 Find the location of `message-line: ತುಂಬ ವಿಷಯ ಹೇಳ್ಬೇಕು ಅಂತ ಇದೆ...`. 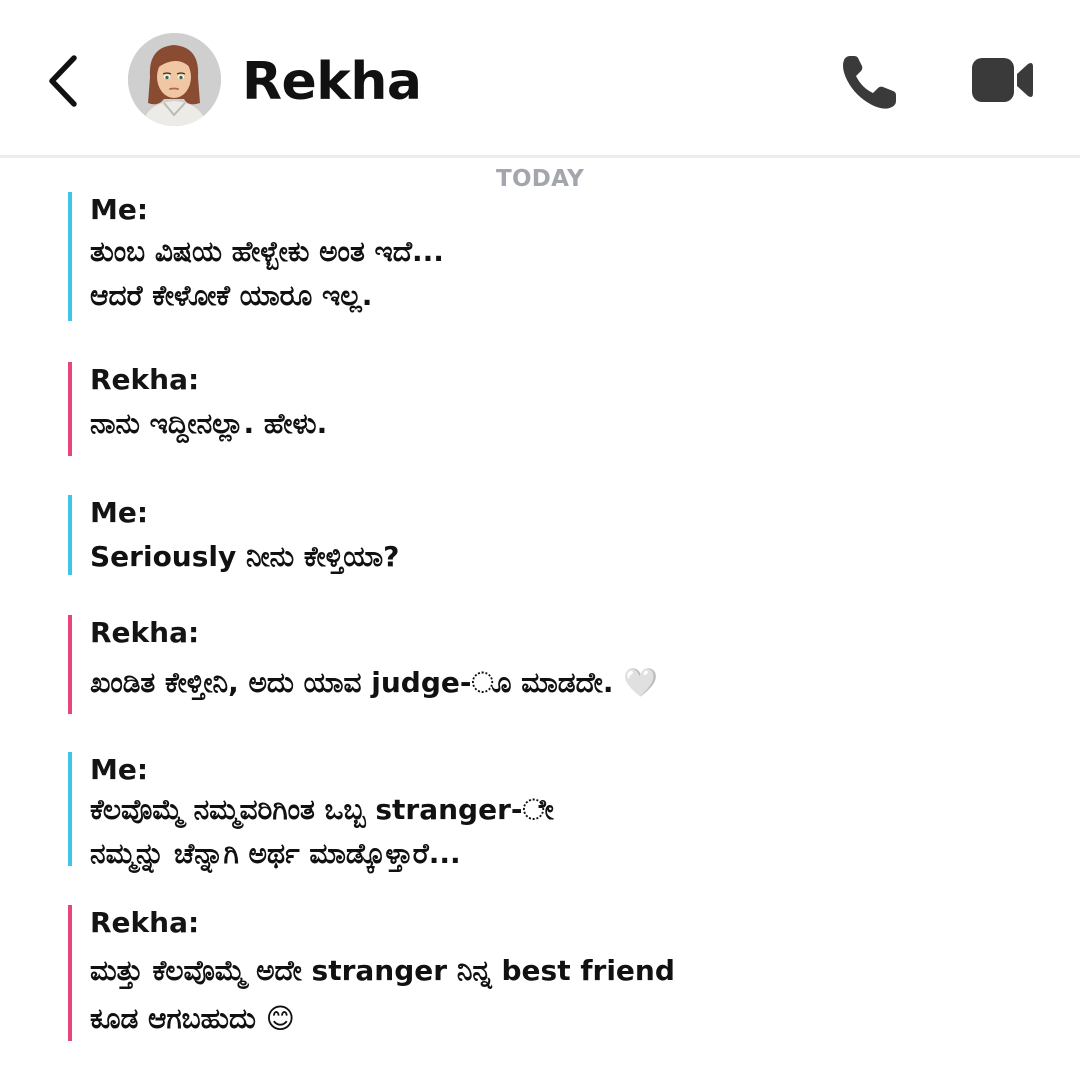

message-line: ತುಂಬ ವಿಷಯ ಹೇಳ್ಬೇಕು ಅಂತ ಇದೆ... is located at coordinates (267, 251).